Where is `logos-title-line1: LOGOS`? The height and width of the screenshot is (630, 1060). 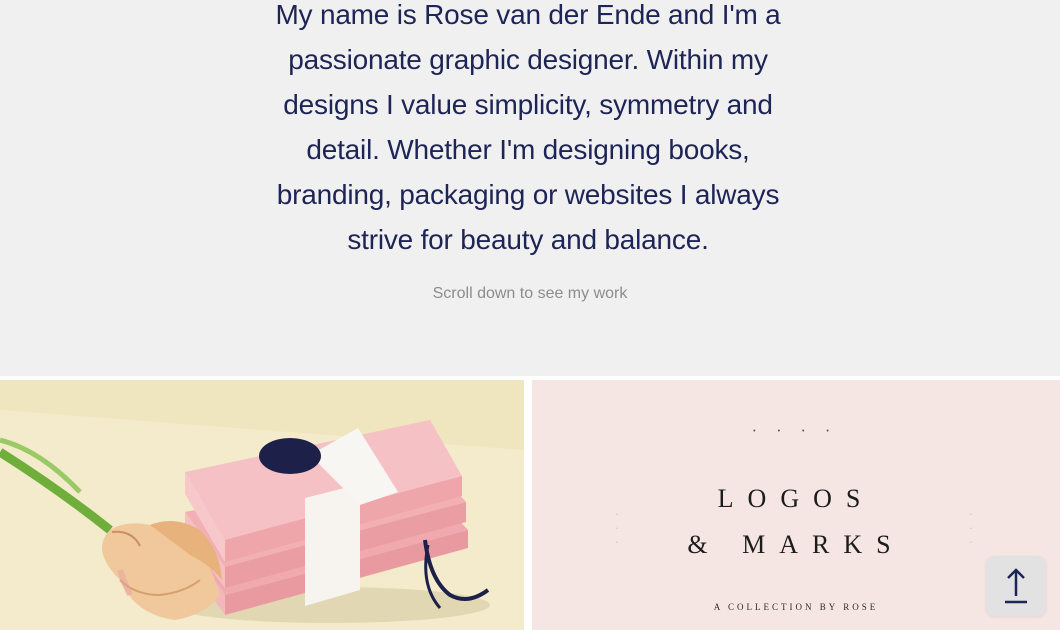
logos-title-line1: LOGOS is located at coordinates (796, 498).